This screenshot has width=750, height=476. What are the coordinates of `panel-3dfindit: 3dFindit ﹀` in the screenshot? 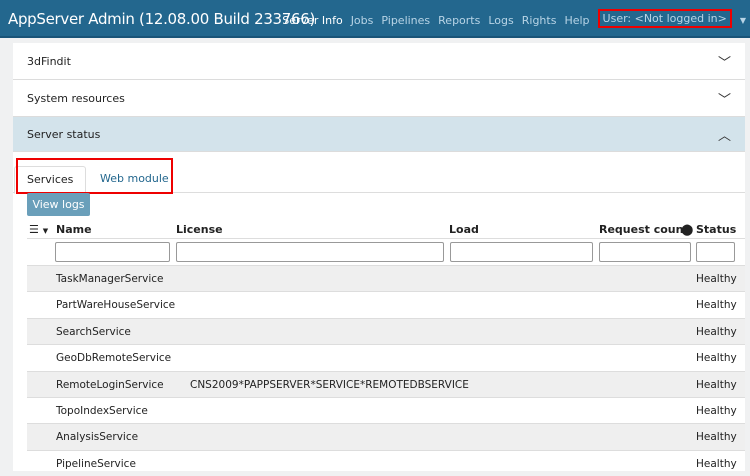 It's located at (379, 61).